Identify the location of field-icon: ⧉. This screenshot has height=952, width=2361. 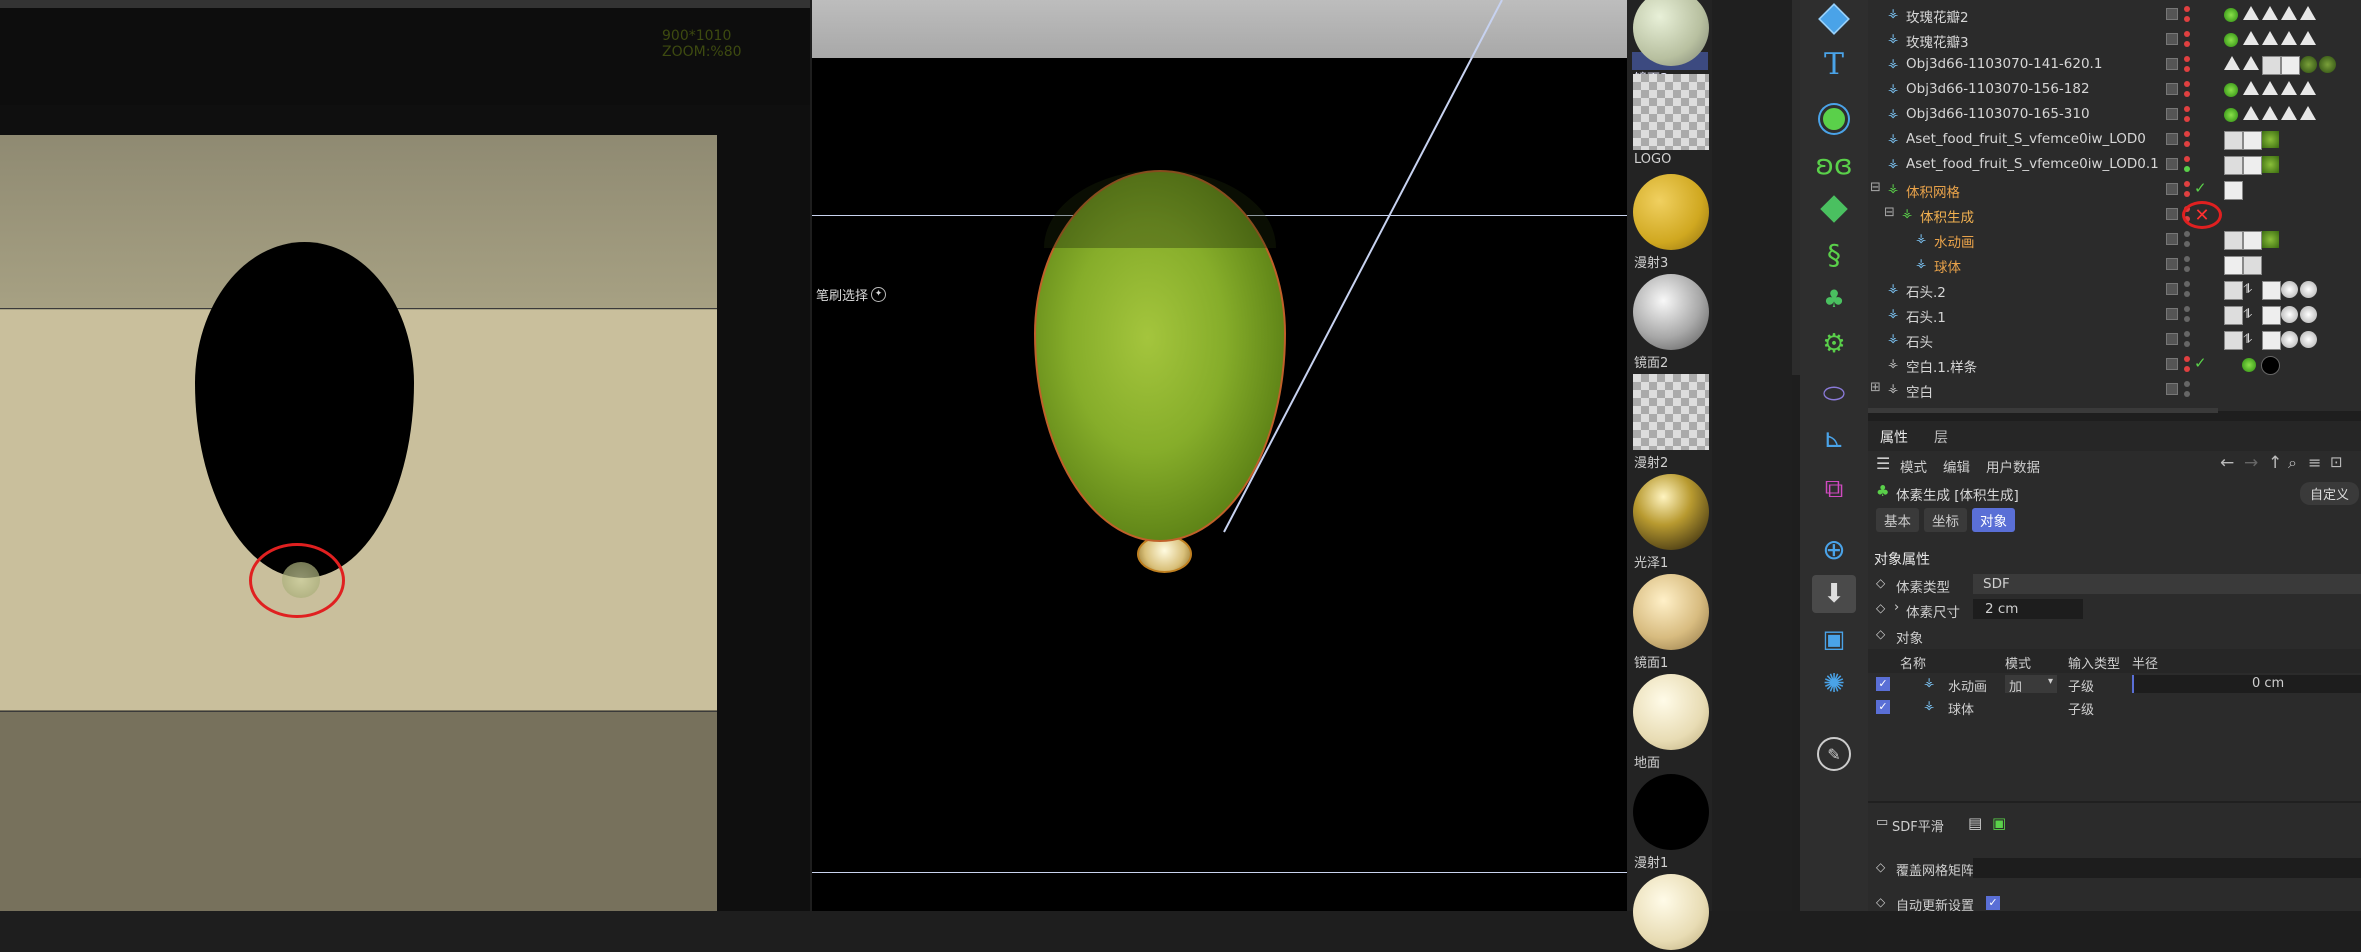
(1834, 489).